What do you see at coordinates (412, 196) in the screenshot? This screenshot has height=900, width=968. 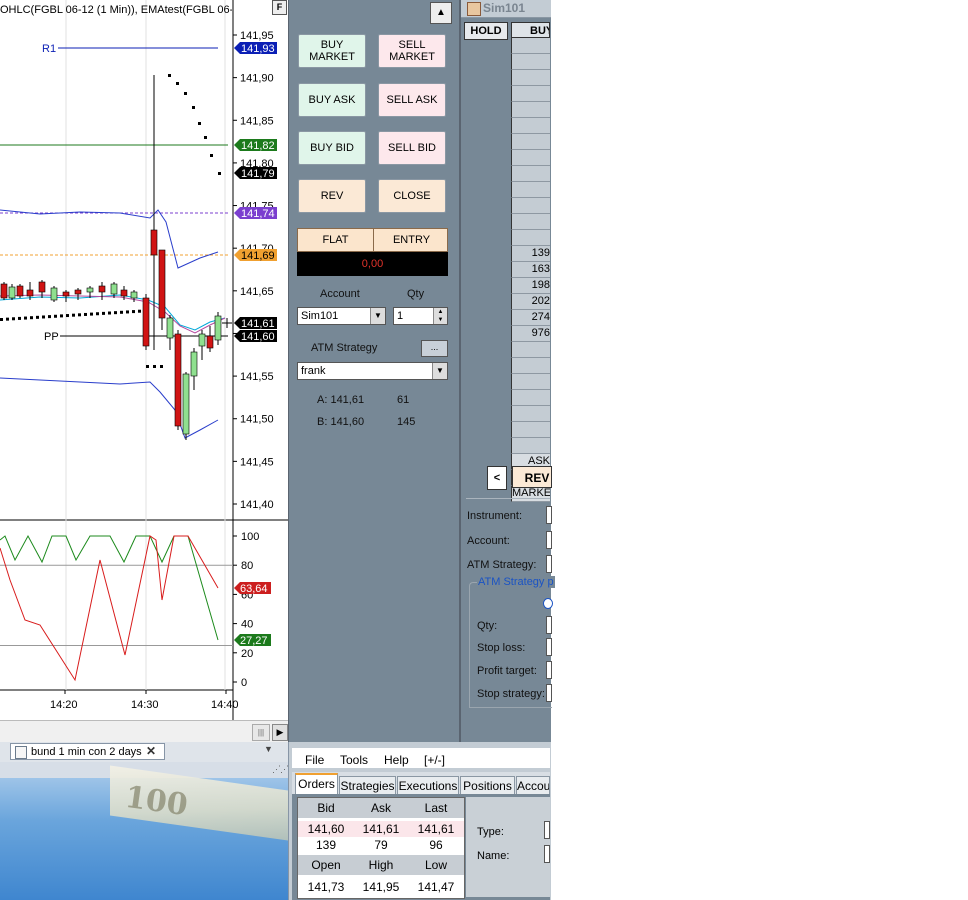 I see `close-position-button: CLOSE` at bounding box center [412, 196].